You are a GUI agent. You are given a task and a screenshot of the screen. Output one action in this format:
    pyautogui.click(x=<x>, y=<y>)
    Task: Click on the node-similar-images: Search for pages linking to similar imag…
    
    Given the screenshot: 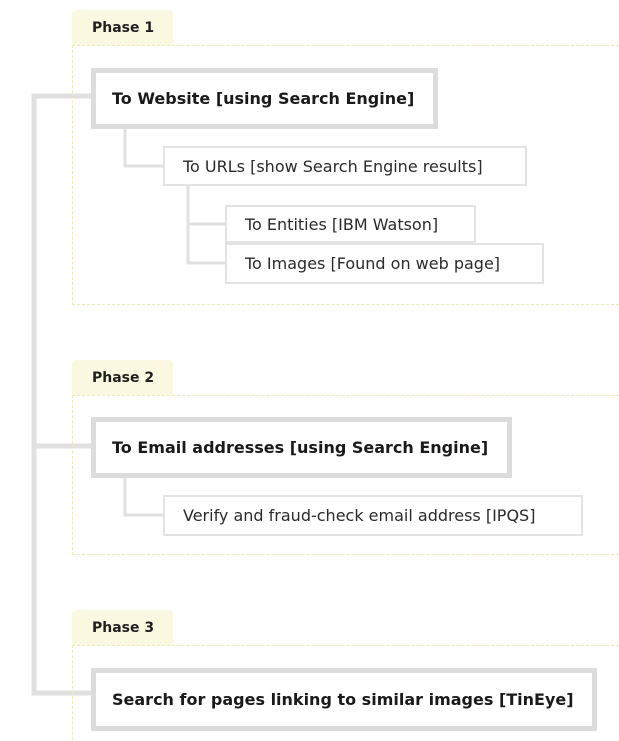 What is the action you would take?
    pyautogui.click(x=344, y=699)
    